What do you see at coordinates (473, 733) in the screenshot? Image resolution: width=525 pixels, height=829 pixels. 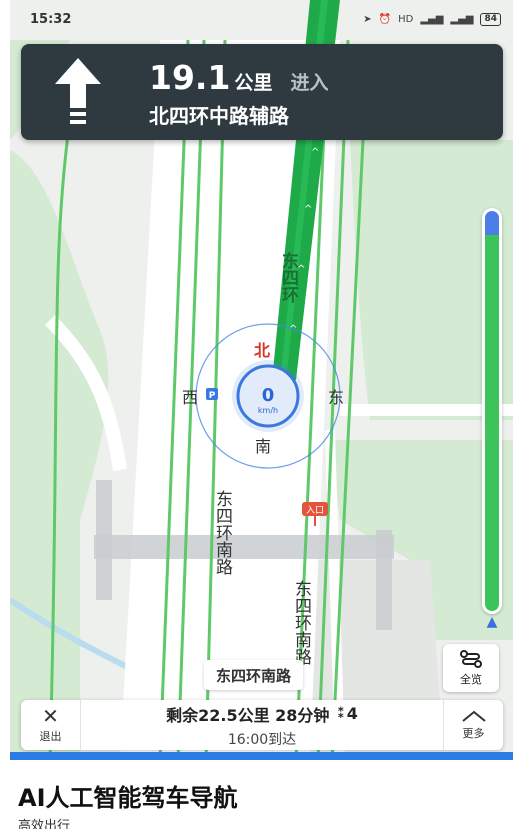 I see `more-label: 更多` at bounding box center [473, 733].